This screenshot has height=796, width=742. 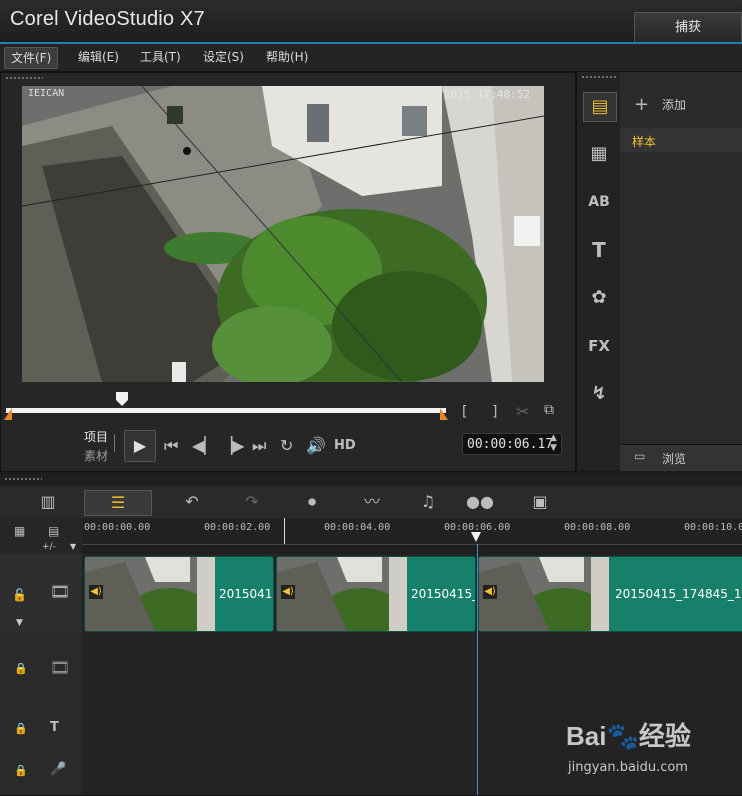 I want to click on timeline-view-icon: ☰, so click(x=118, y=503).